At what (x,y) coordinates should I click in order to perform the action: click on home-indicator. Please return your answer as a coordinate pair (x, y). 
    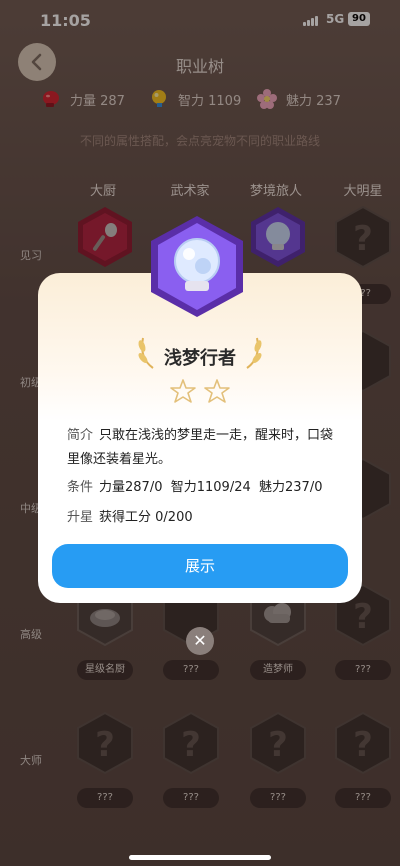
    Looking at the image, I should click on (200, 857).